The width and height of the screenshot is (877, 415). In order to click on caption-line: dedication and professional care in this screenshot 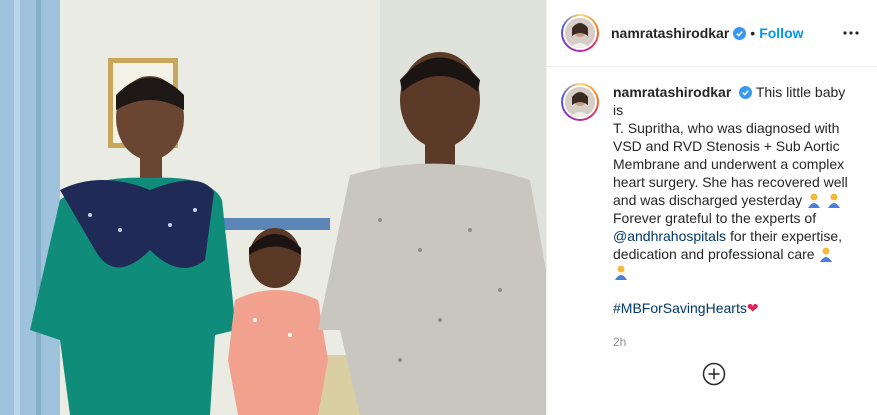, I will do `click(714, 254)`.